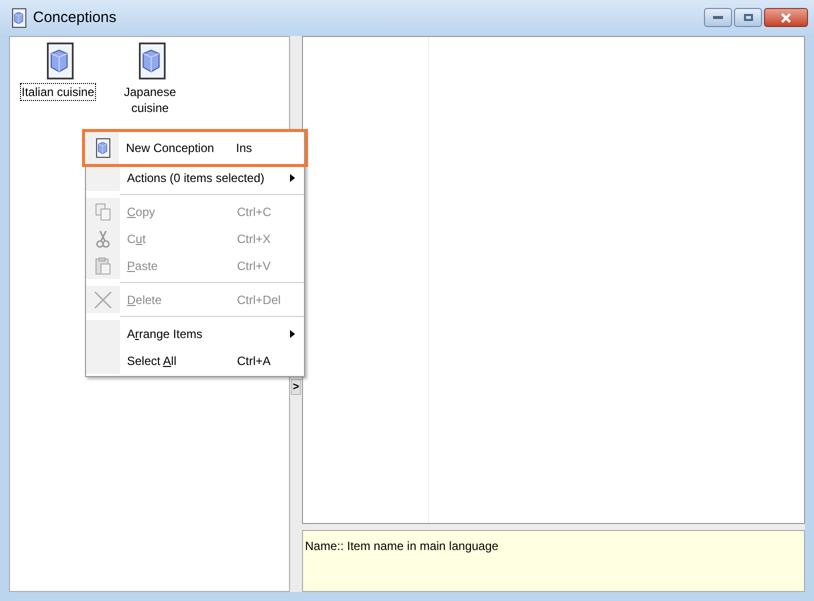 The height and width of the screenshot is (601, 814). I want to click on close-button, so click(786, 17).